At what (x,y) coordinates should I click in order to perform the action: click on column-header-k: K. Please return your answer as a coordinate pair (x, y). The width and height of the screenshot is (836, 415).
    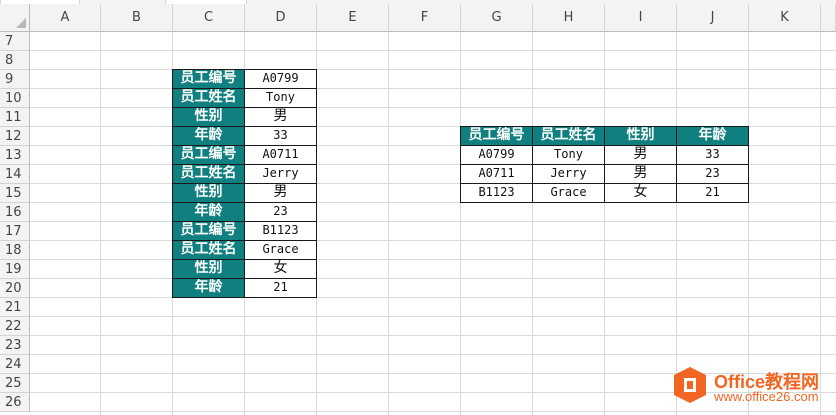
    Looking at the image, I should click on (785, 18).